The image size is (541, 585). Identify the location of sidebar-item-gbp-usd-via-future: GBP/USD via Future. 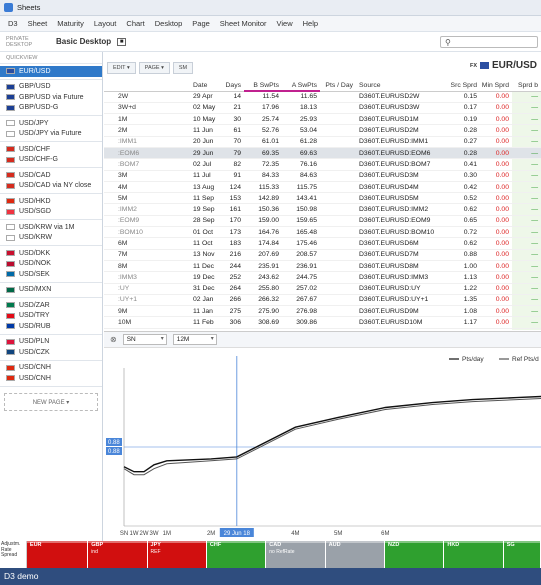
(51, 97).